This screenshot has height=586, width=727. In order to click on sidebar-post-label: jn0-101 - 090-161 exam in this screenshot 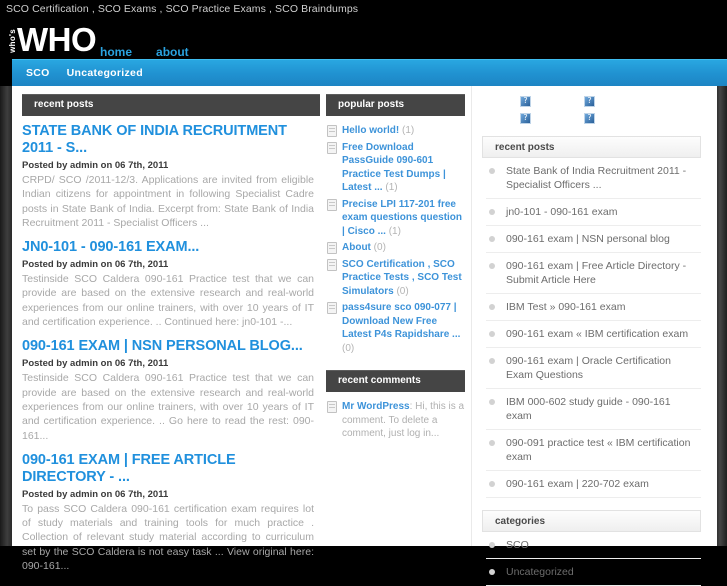, I will do `click(562, 212)`.